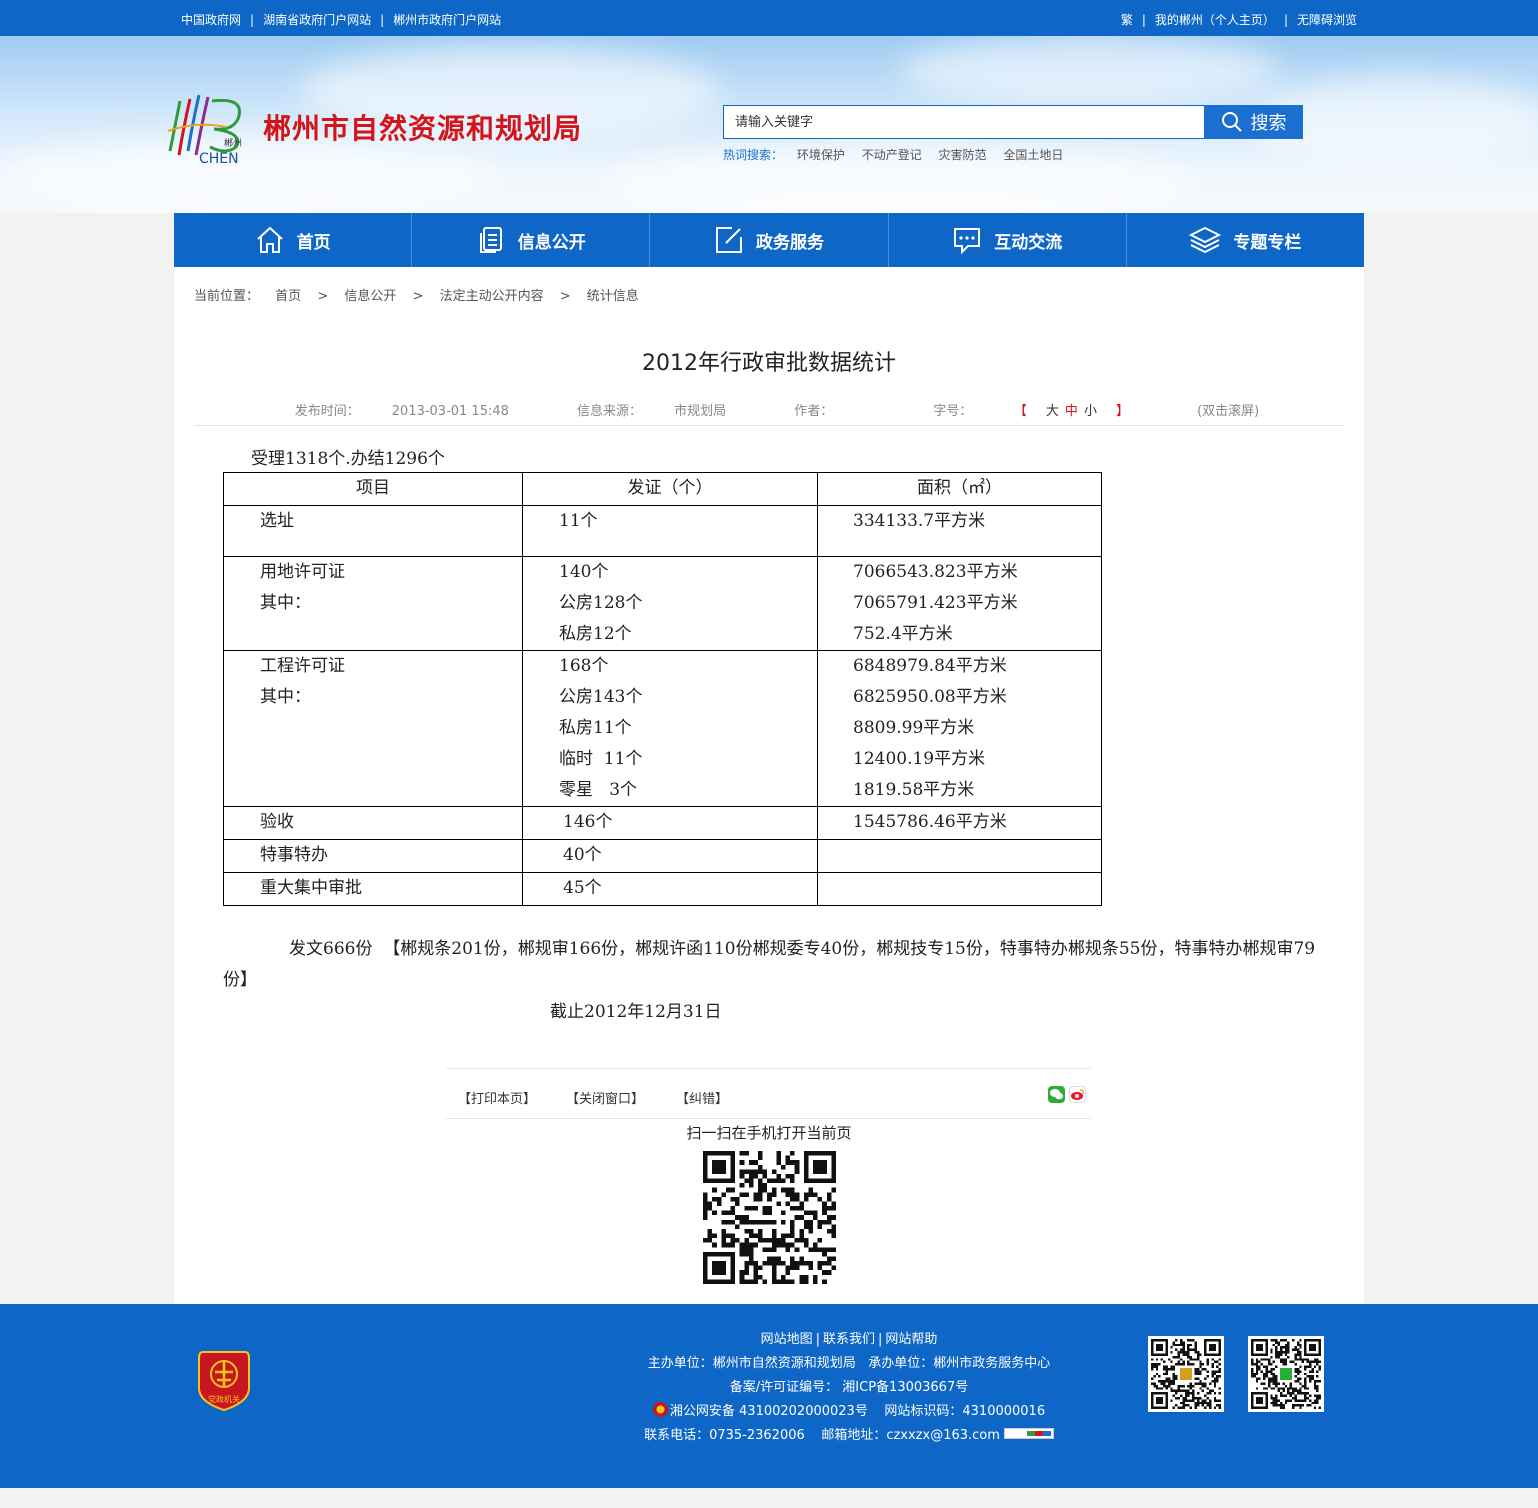 The width and height of the screenshot is (1538, 1508). Describe the element at coordinates (963, 155) in the screenshot. I see `hot-word: 灾害防范` at that location.